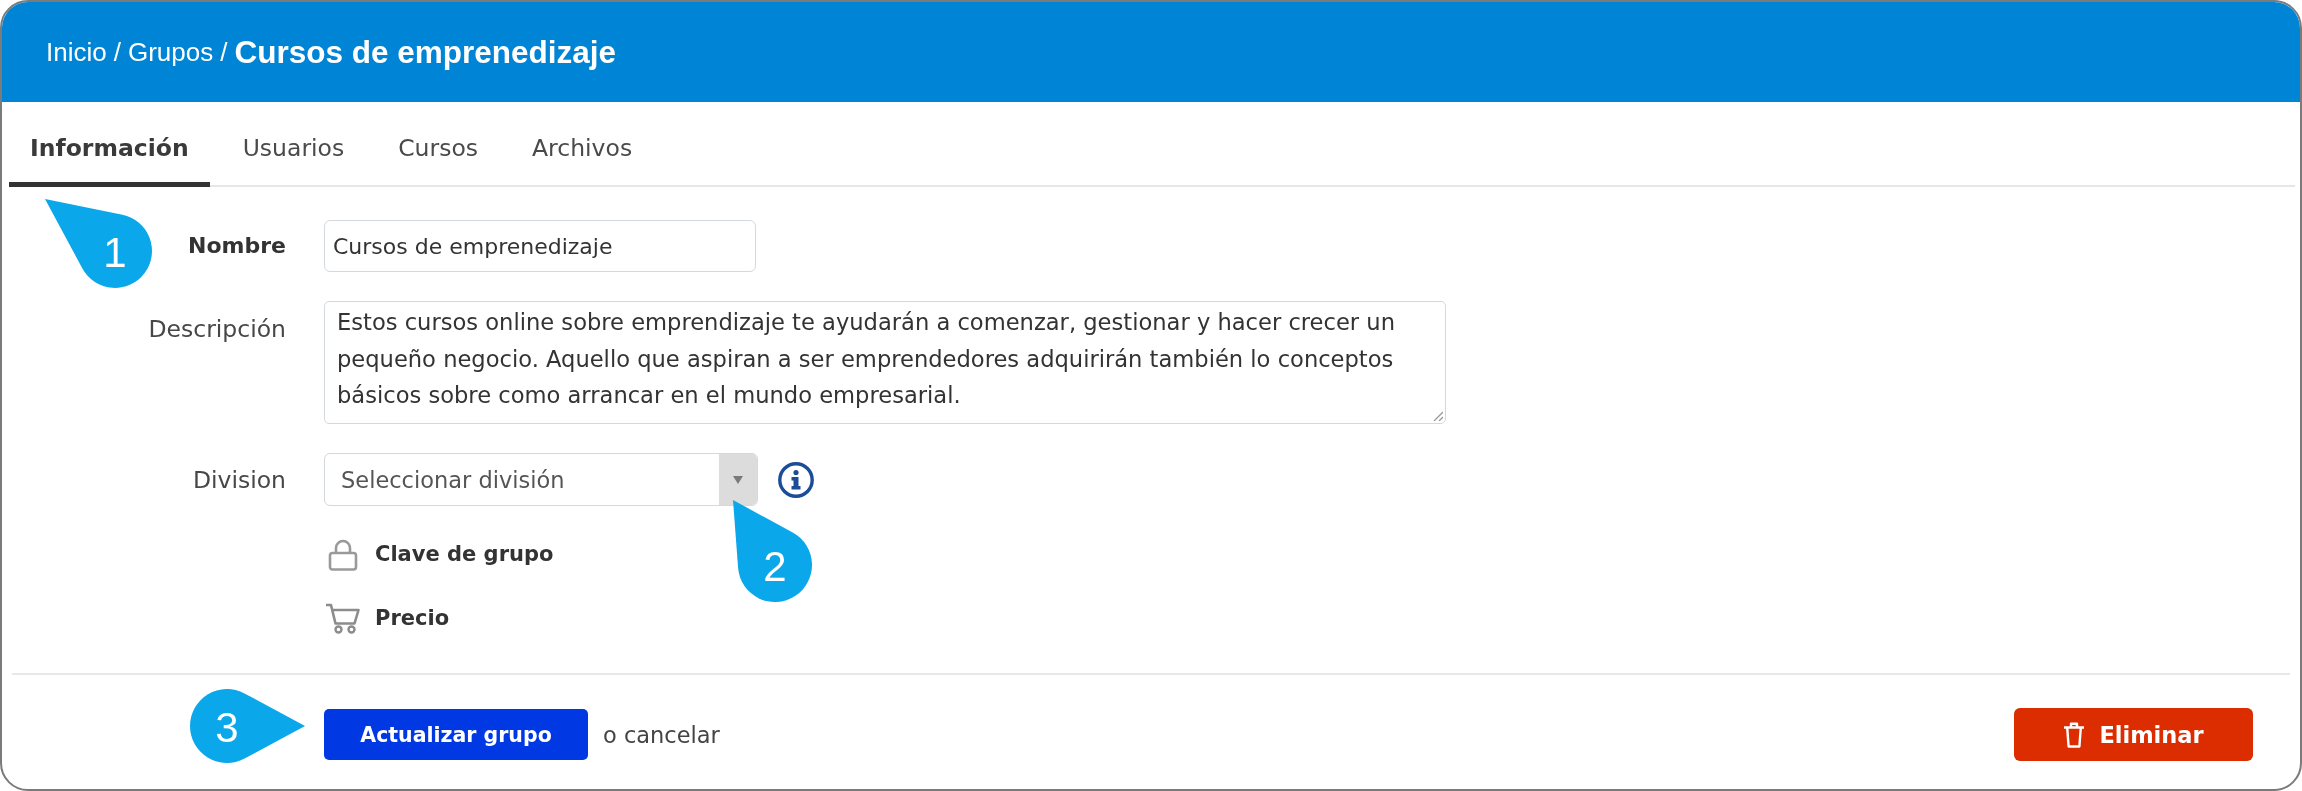 The height and width of the screenshot is (791, 2302). What do you see at coordinates (772, 551) in the screenshot?
I see `step-callout: 2` at bounding box center [772, 551].